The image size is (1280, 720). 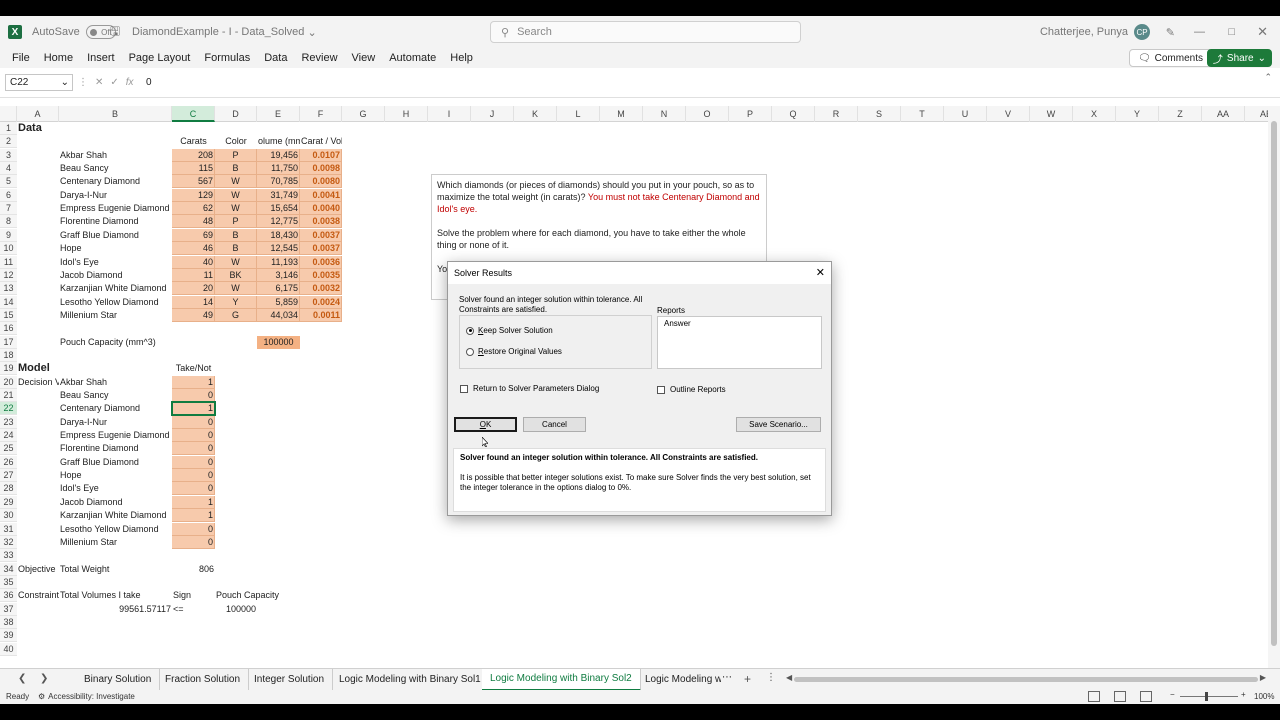 What do you see at coordinates (227, 58) in the screenshot?
I see `tab-formulas: Formulas` at bounding box center [227, 58].